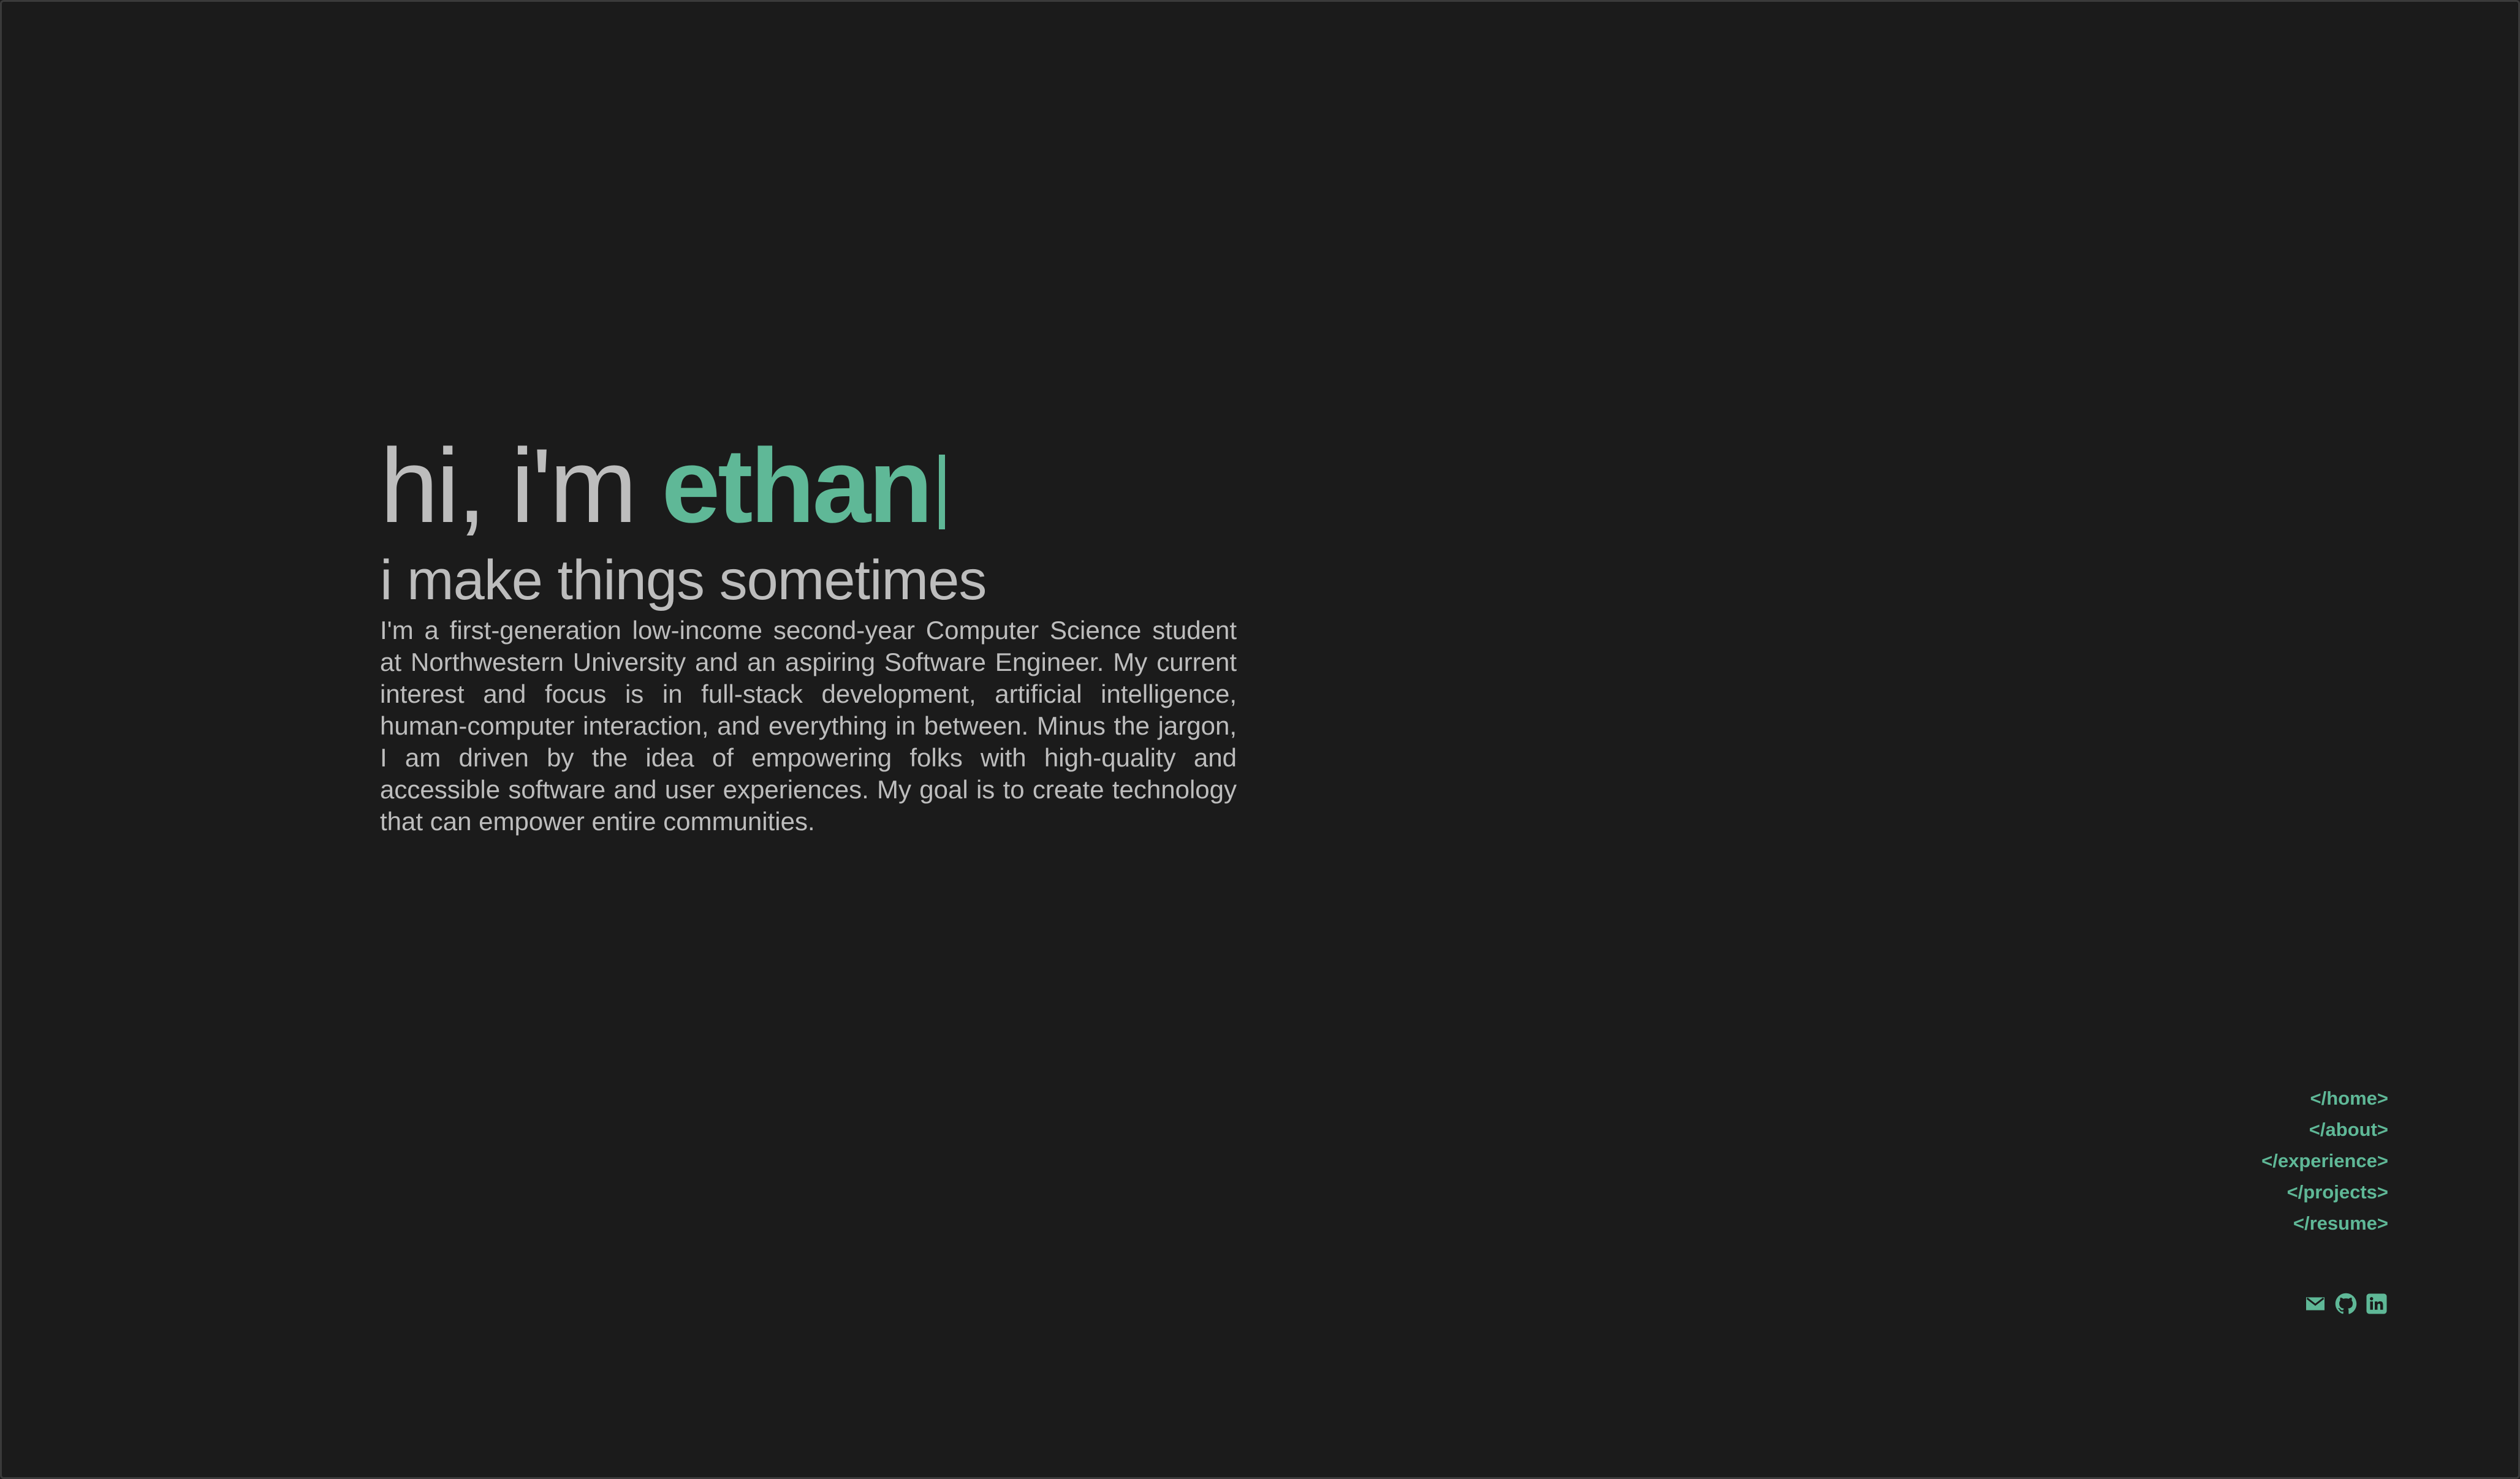  I want to click on nav-link-experience: </experience>, so click(2324, 1160).